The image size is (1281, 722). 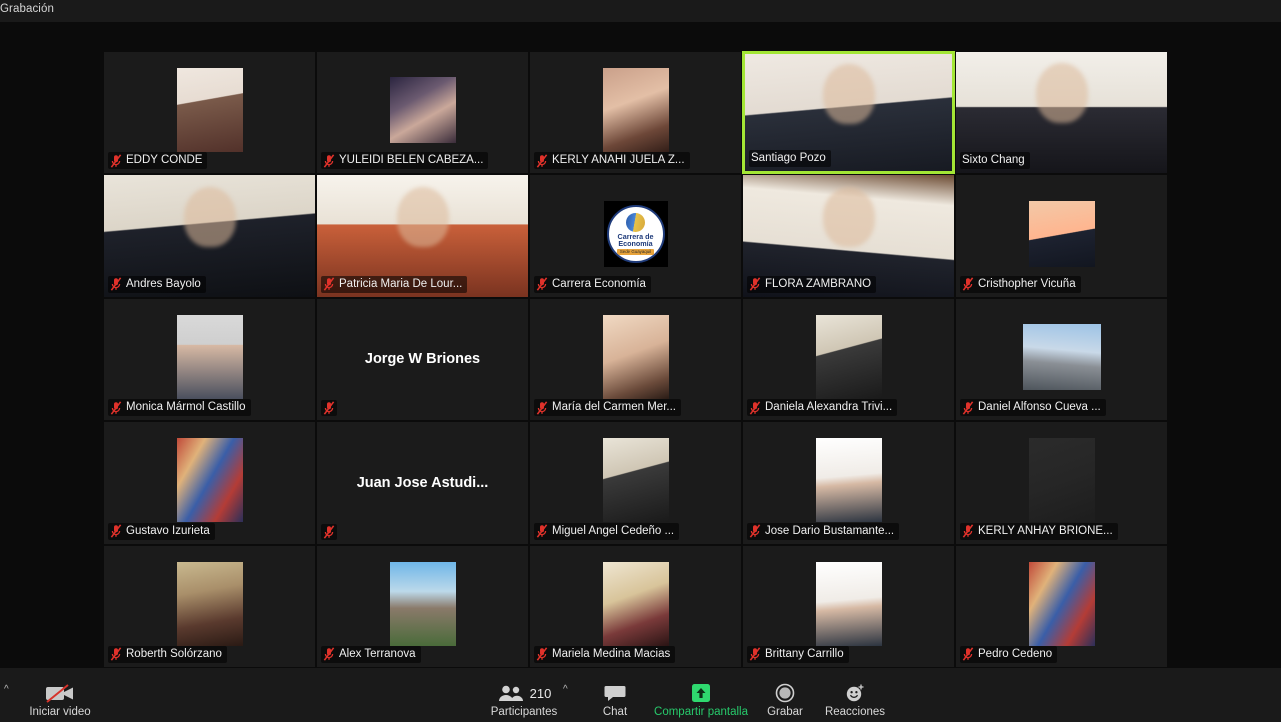 I want to click on name-plate: FLORA ZAMBRANO, so click(x=812, y=284).